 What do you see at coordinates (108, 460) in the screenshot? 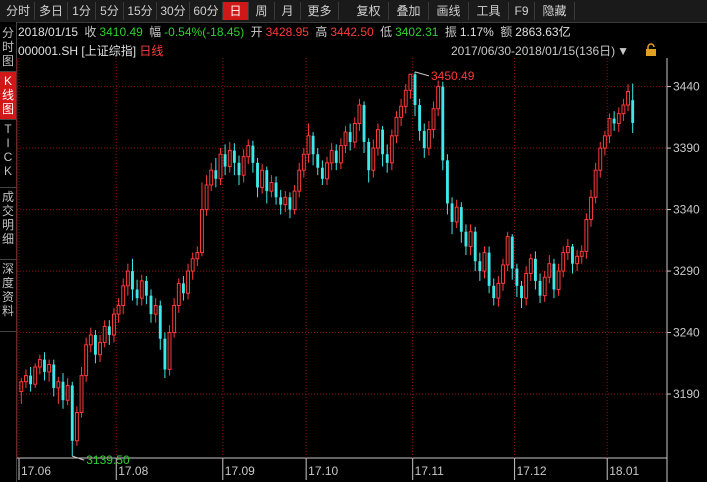
I see `low-annotation: 3139.50` at bounding box center [108, 460].